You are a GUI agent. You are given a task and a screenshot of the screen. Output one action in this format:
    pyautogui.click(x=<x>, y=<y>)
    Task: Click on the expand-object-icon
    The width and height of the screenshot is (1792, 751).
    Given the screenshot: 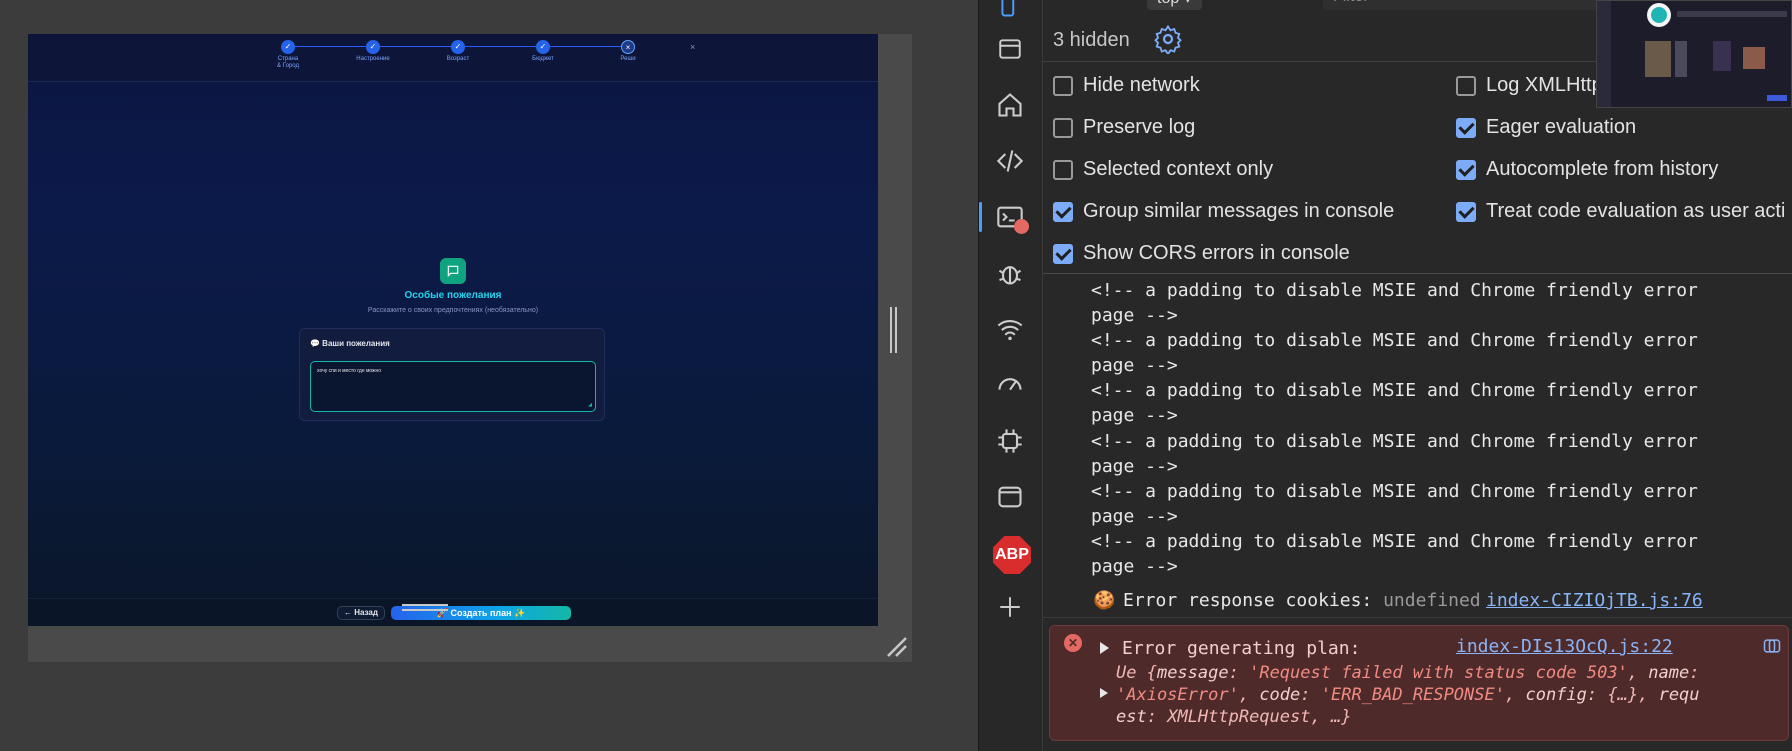 What is the action you would take?
    pyautogui.click(x=1104, y=693)
    